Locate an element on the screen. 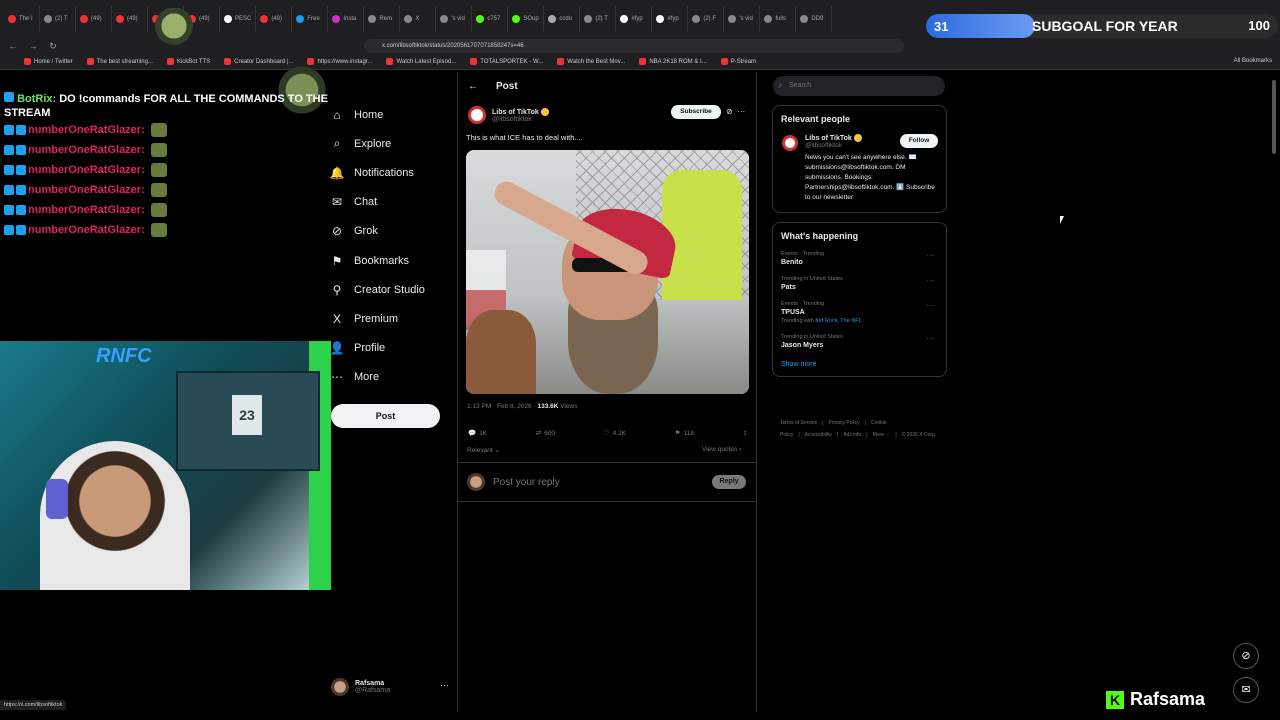  post-image is located at coordinates (607, 272).